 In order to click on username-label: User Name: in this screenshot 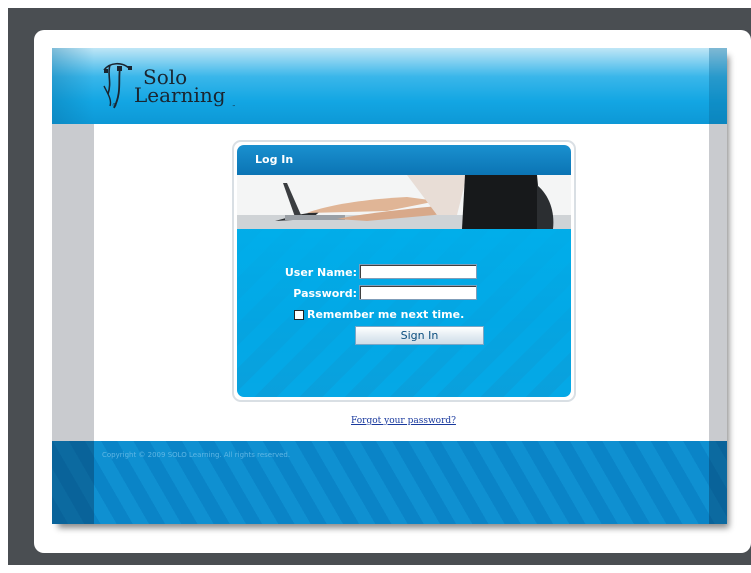, I will do `click(320, 272)`.